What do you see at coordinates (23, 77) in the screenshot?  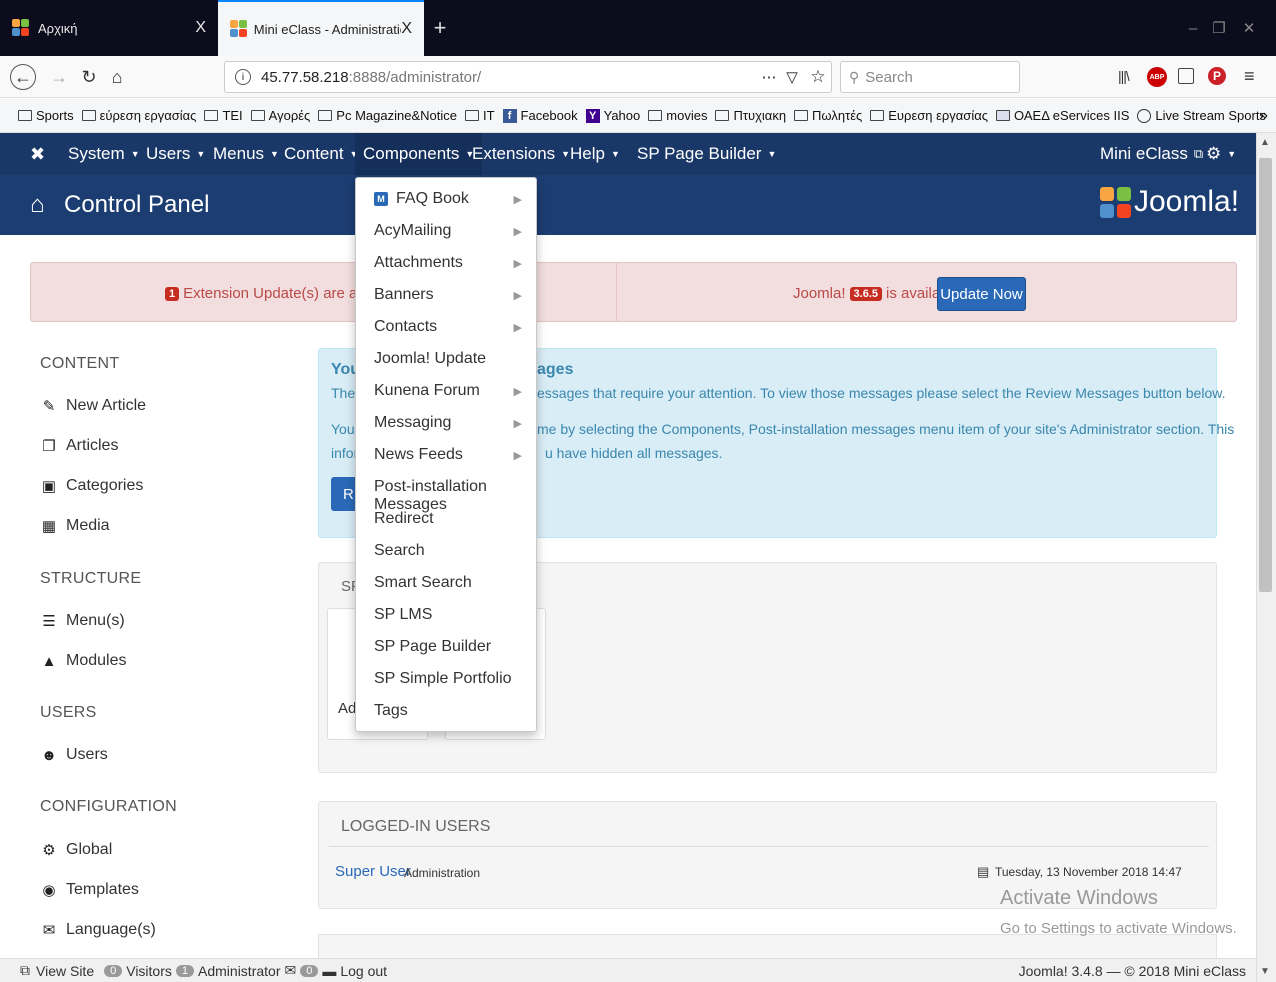 I see `back-arrow-icon: ←` at bounding box center [23, 77].